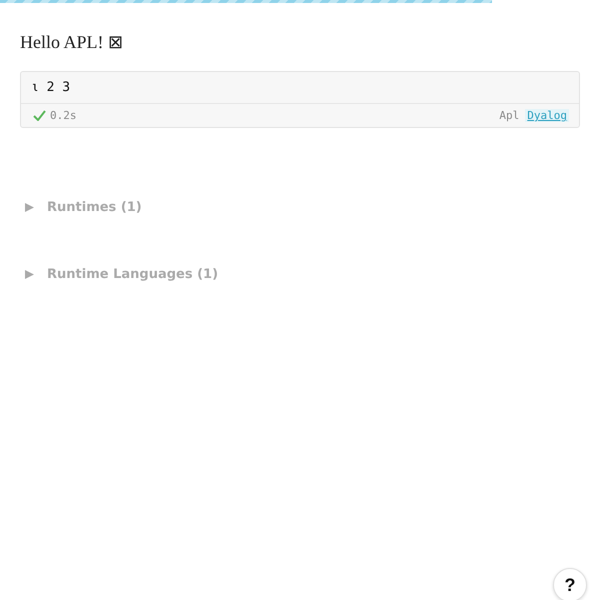 The height and width of the screenshot is (600, 600). I want to click on runtime-link: Dyalog, so click(547, 115).